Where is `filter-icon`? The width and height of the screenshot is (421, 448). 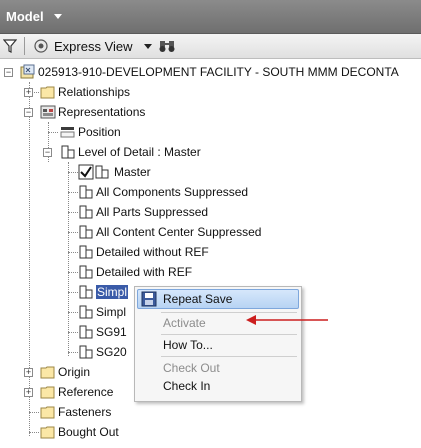 filter-icon is located at coordinates (10, 46).